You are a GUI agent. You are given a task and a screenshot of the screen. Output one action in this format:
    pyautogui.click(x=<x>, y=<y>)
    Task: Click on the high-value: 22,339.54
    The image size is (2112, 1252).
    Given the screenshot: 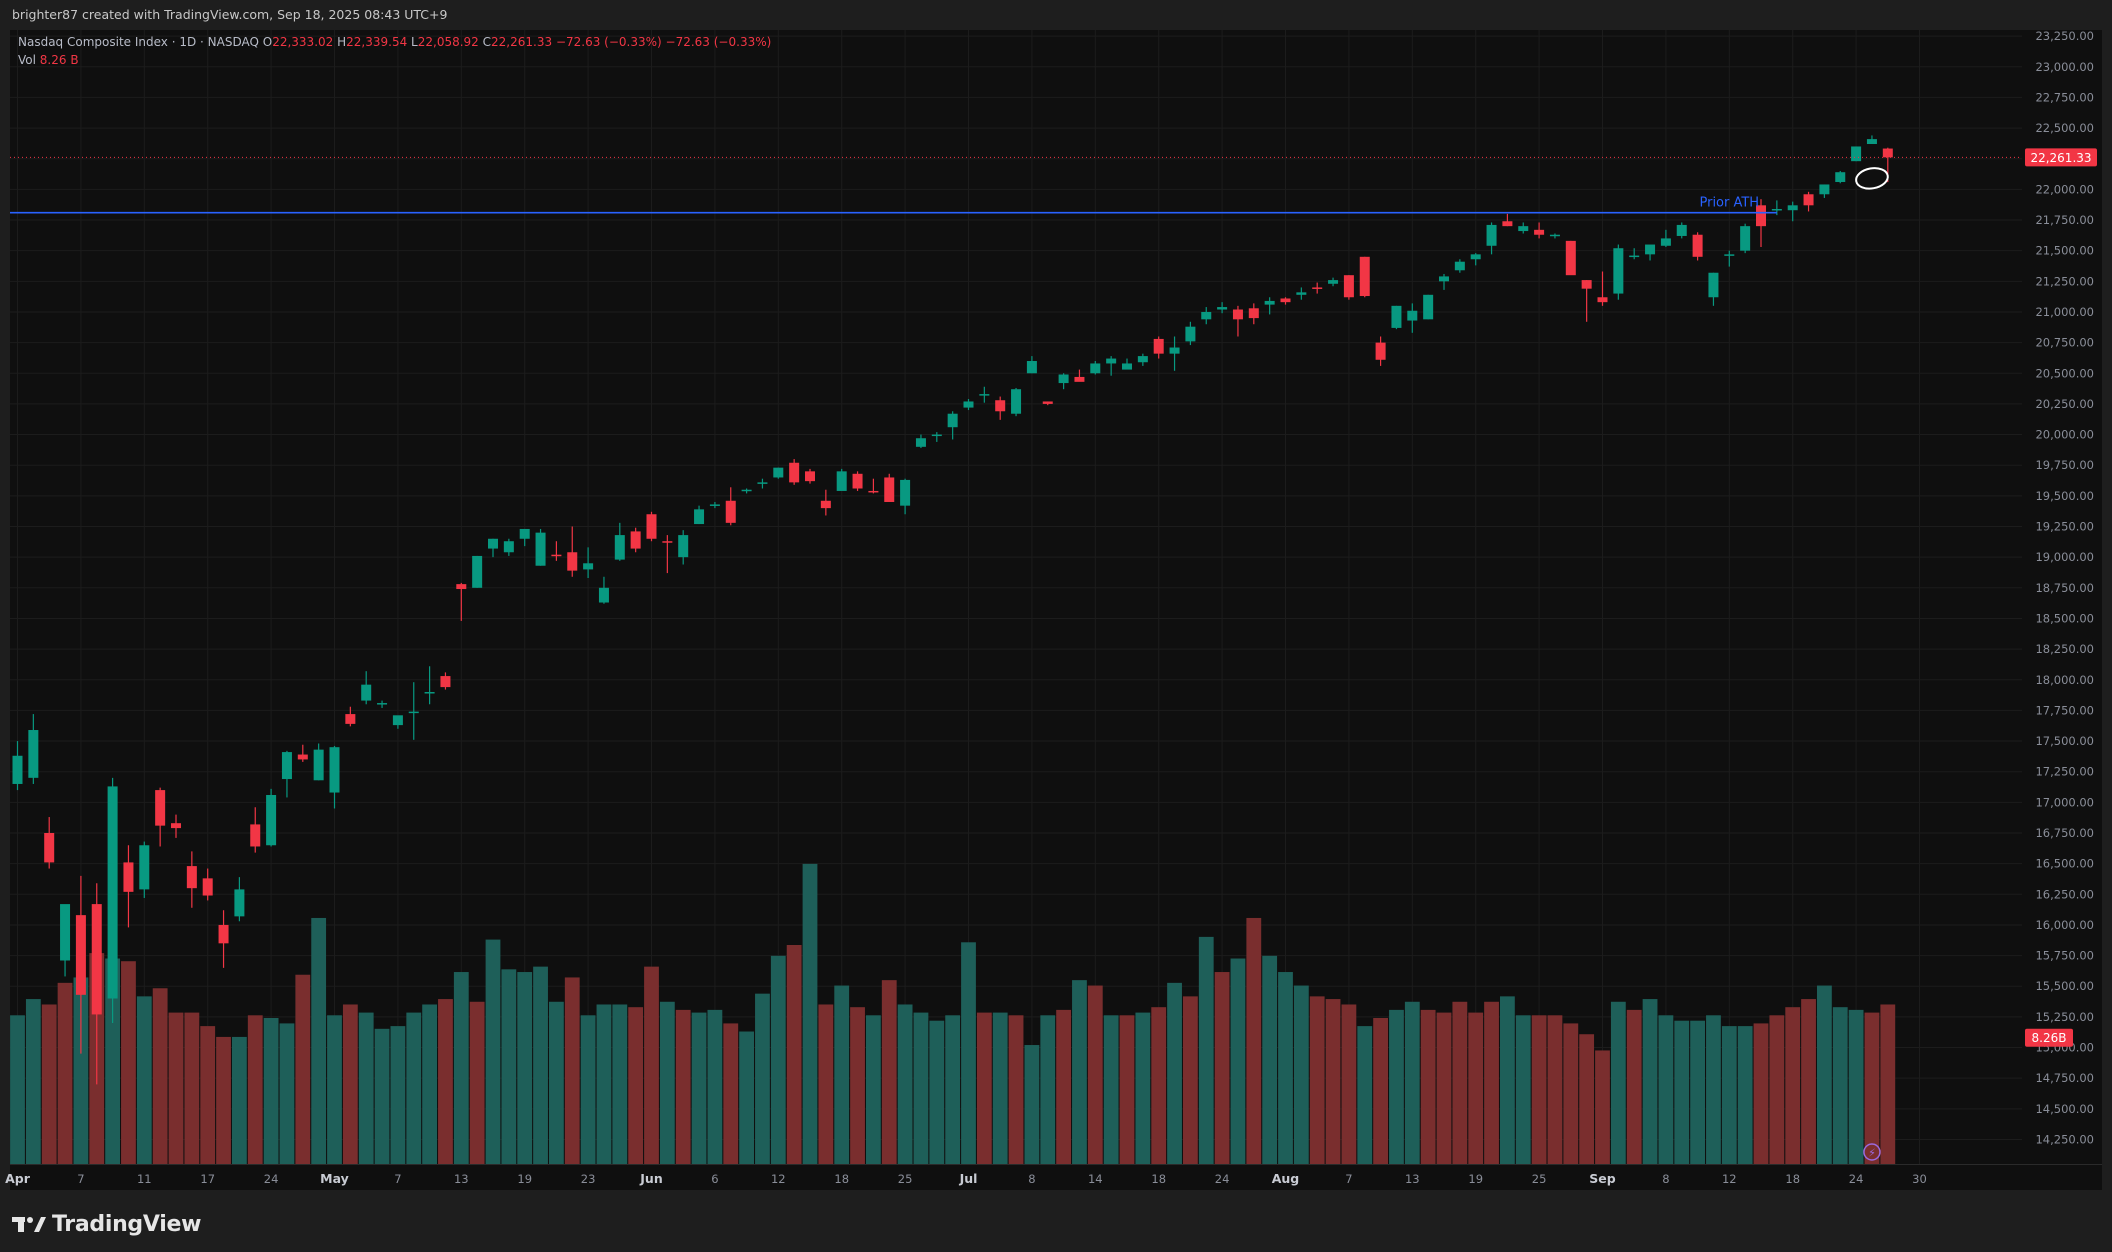 What is the action you would take?
    pyautogui.click(x=377, y=42)
    